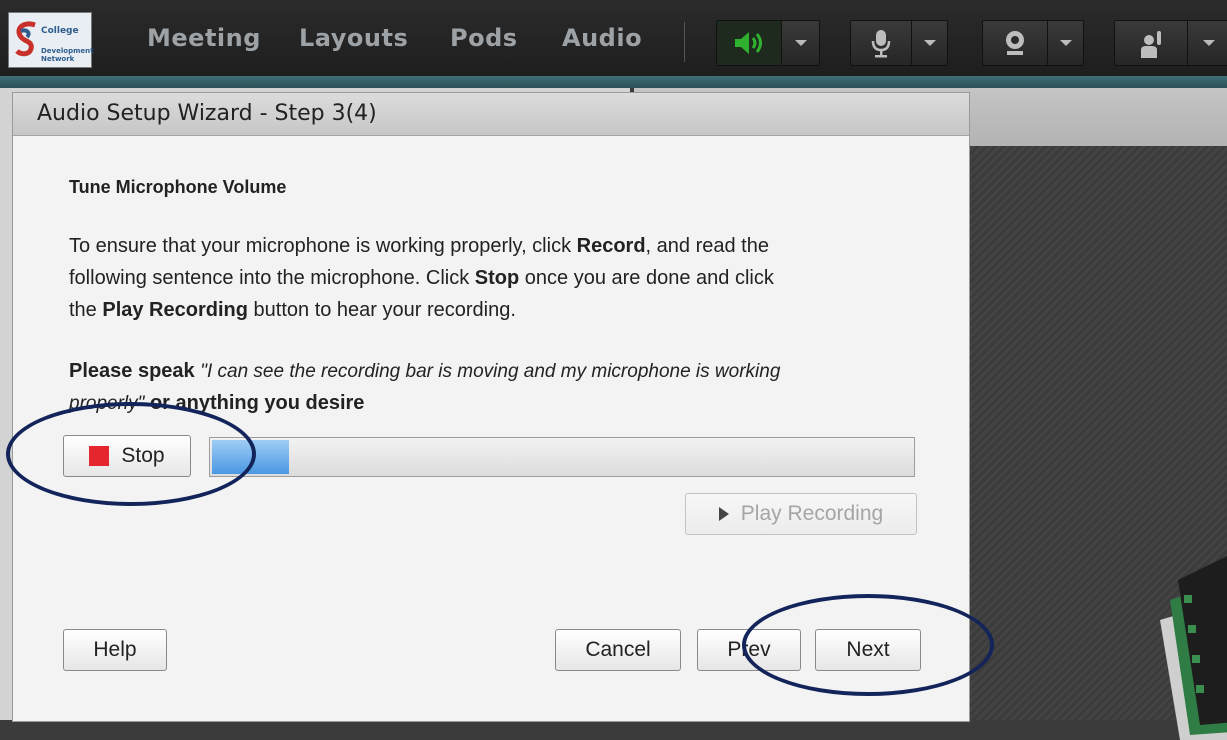  Describe the element at coordinates (801, 514) in the screenshot. I see `play-recording-button: Play Recording` at that location.